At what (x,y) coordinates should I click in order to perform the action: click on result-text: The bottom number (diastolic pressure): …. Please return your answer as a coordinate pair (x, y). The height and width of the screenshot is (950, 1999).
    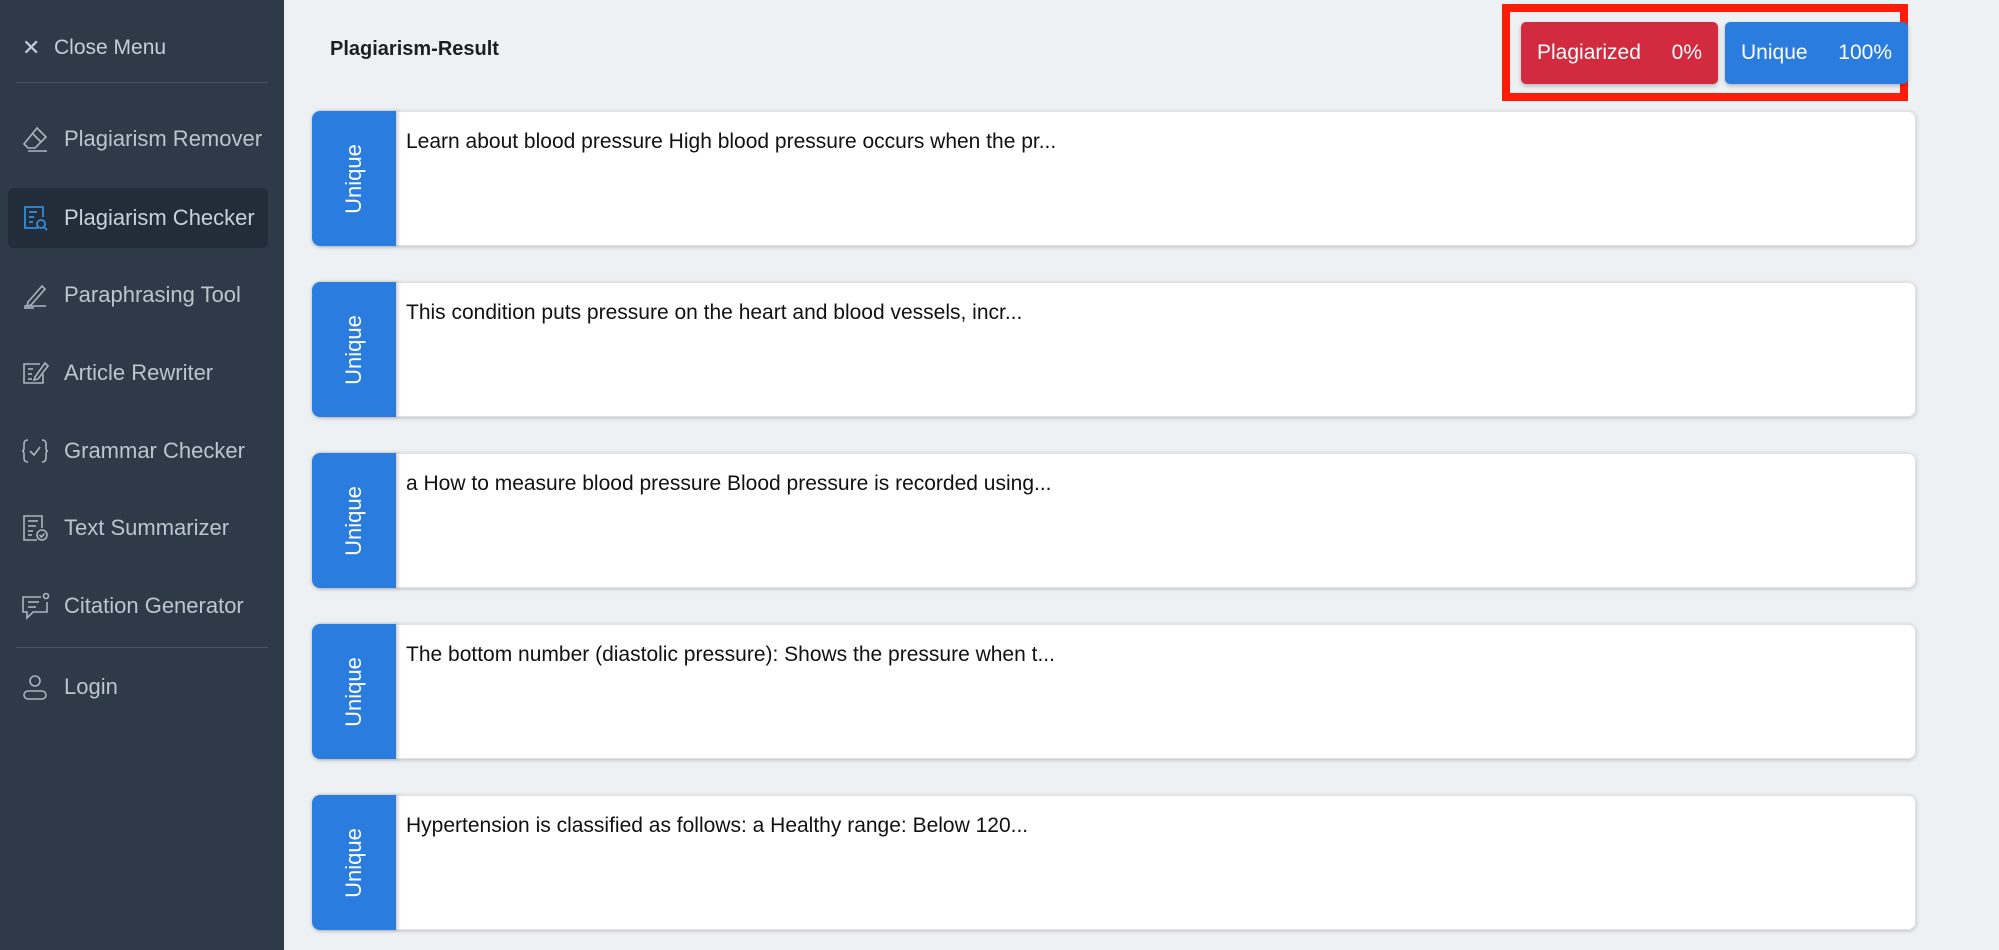
    Looking at the image, I should click on (1156, 691).